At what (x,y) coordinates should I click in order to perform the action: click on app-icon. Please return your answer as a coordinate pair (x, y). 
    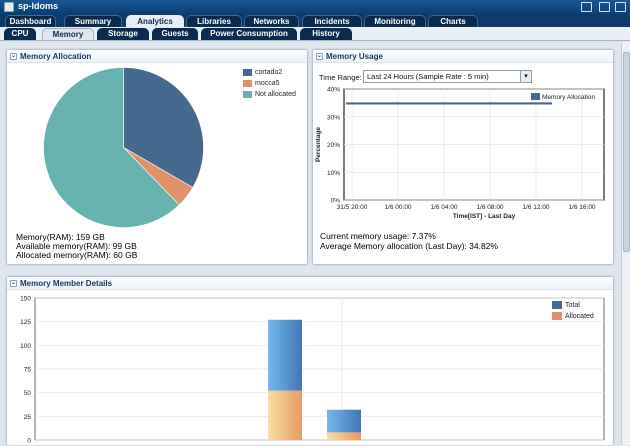
    Looking at the image, I should click on (9, 7).